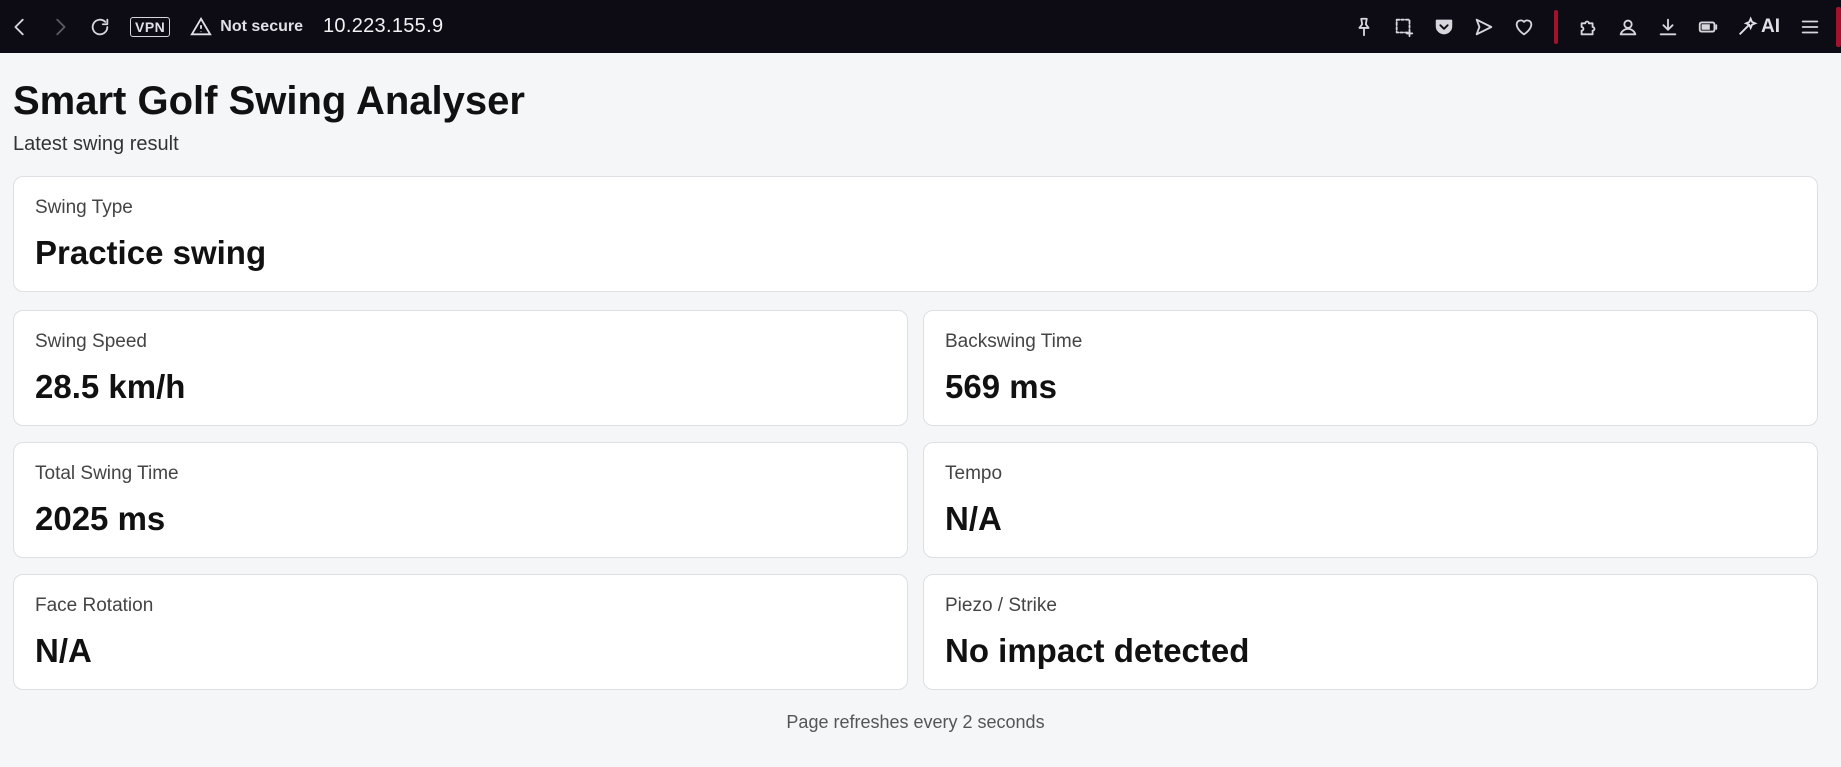 The image size is (1841, 767). Describe the element at coordinates (1838, 26) in the screenshot. I see `sidebar-edge` at that location.